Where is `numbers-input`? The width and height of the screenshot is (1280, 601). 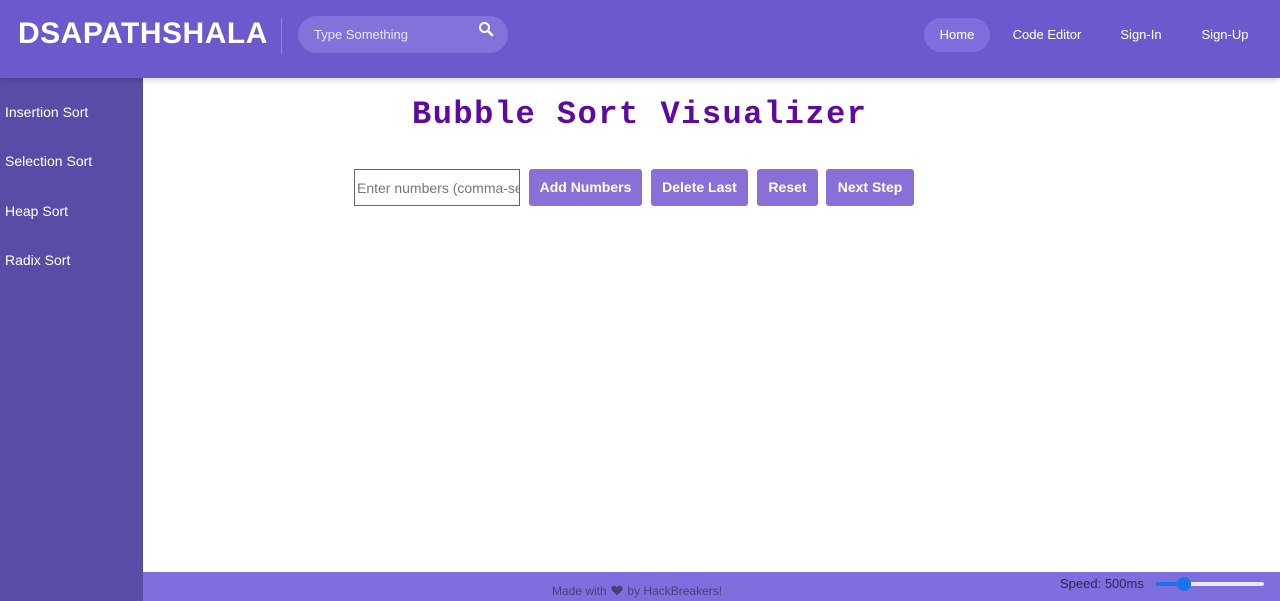
numbers-input is located at coordinates (437, 187).